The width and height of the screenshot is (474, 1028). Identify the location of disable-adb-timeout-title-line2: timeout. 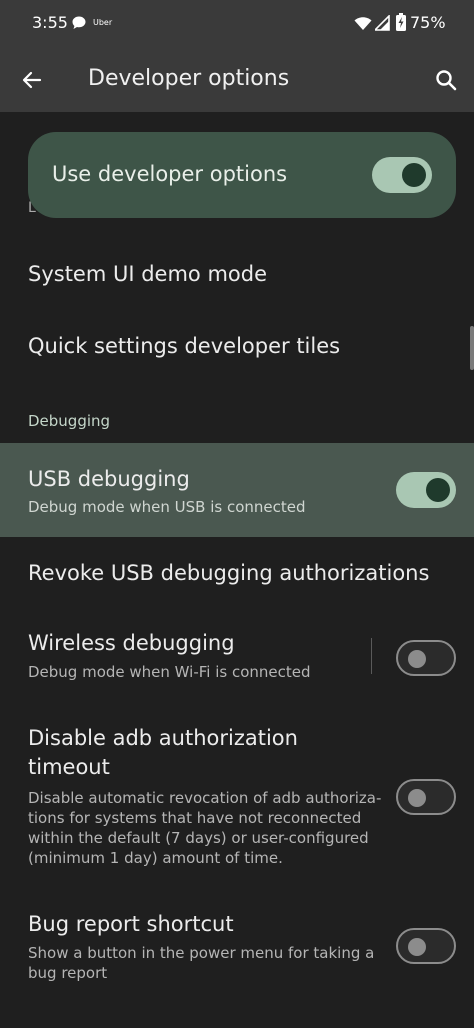
(69, 767).